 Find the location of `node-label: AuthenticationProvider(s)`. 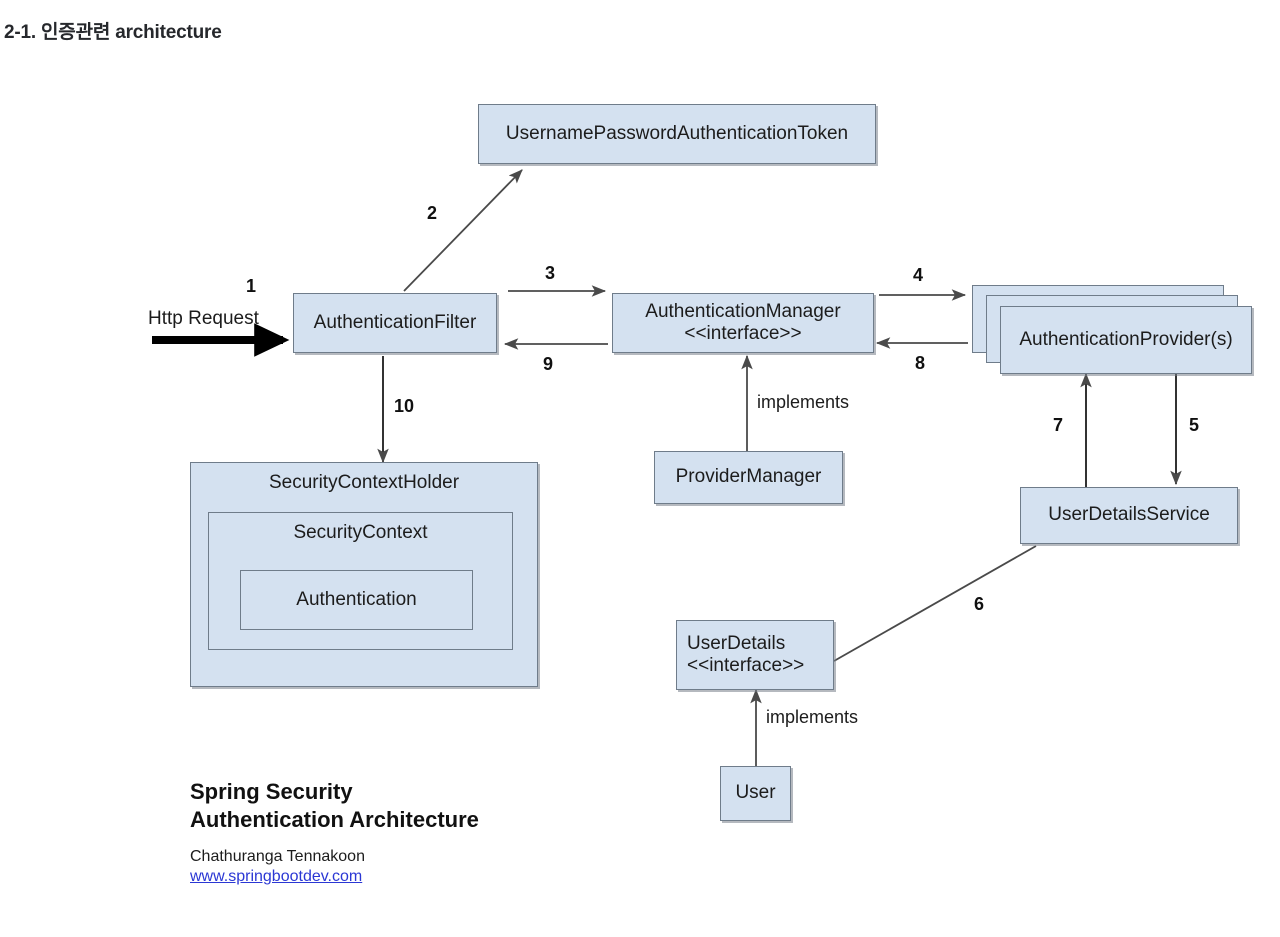

node-label: AuthenticationProvider(s) is located at coordinates (1126, 339).